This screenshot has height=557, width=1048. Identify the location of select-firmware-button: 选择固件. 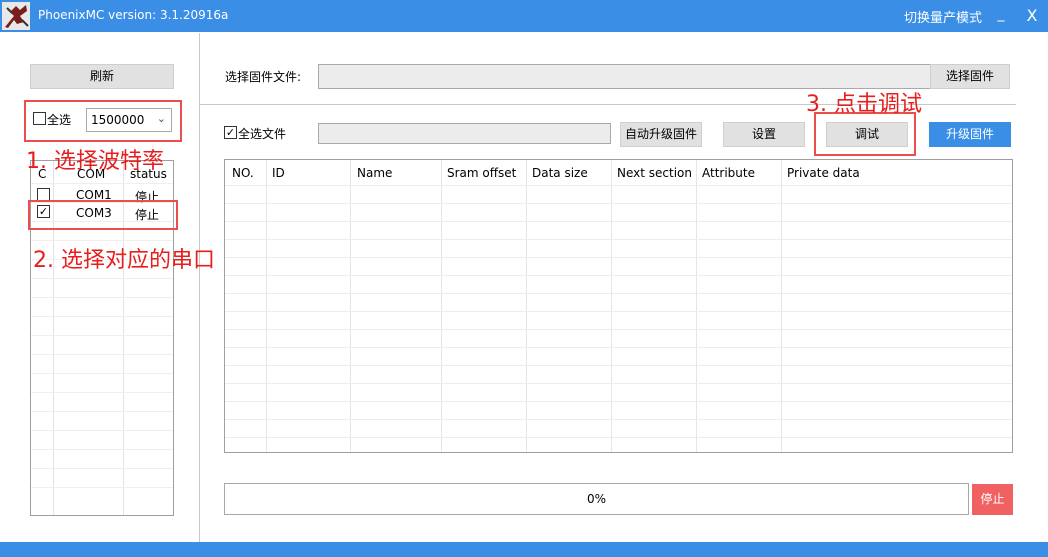
(970, 76).